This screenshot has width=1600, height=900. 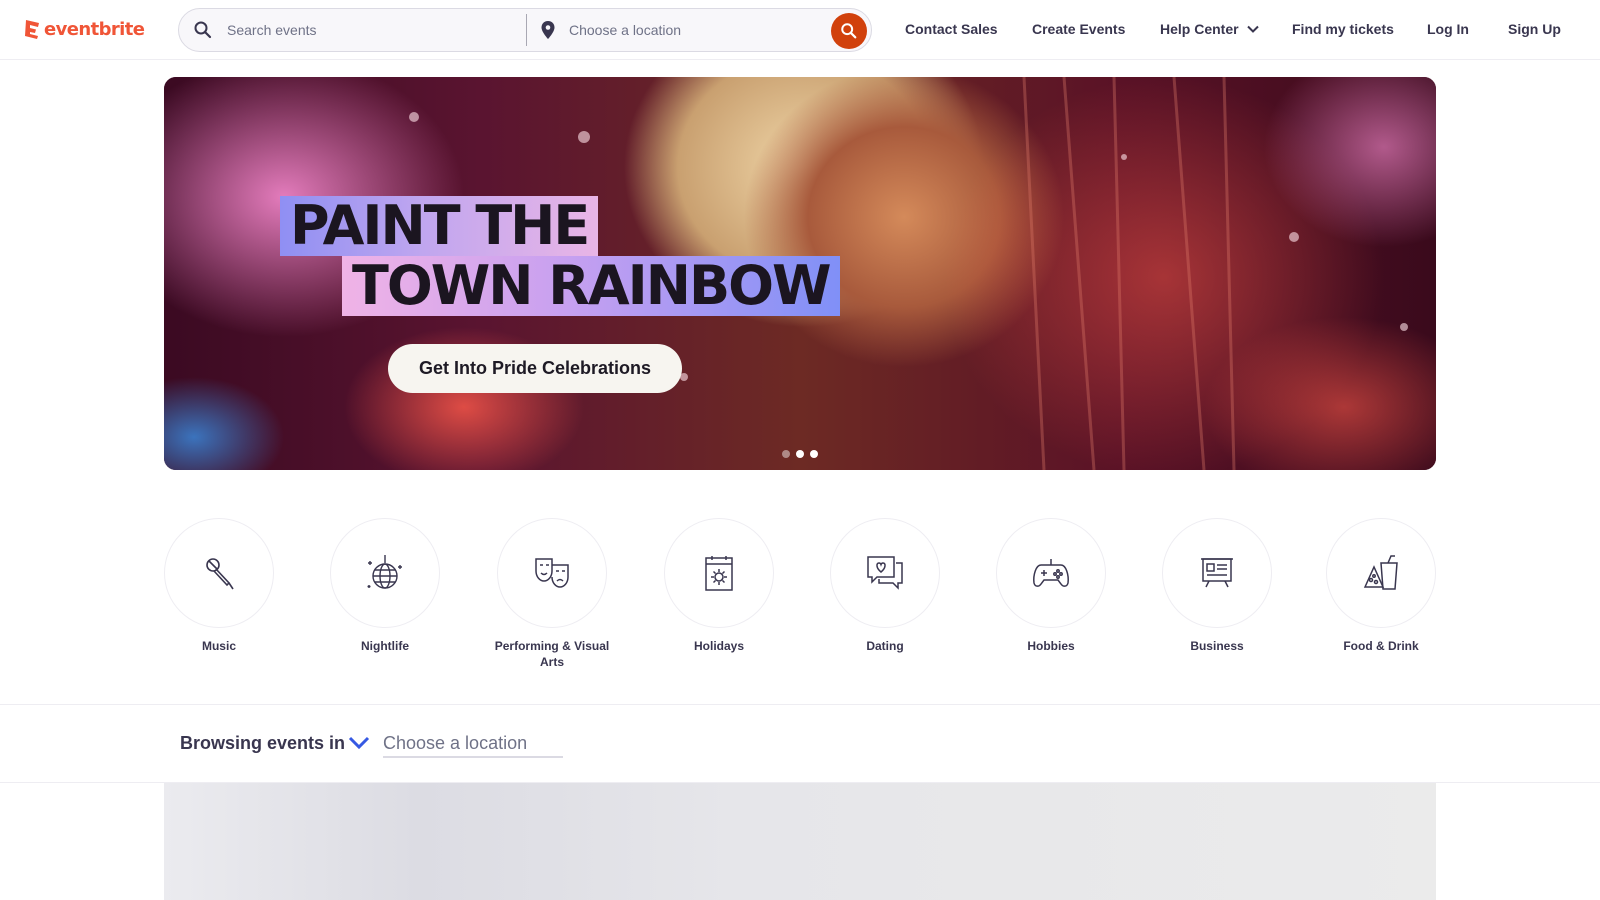 What do you see at coordinates (385, 646) in the screenshot?
I see `category-label: Nightlife` at bounding box center [385, 646].